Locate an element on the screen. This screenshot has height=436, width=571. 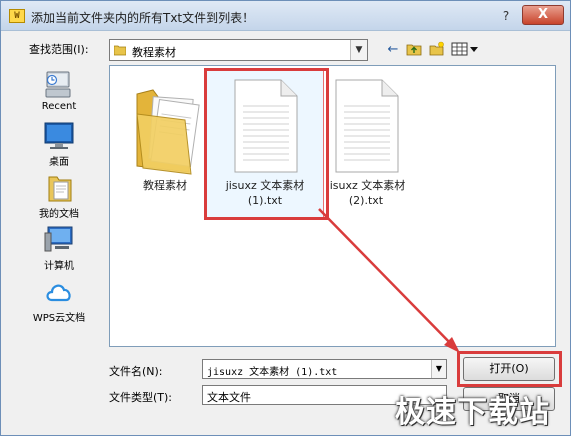
documents-icon is located at coordinates (60, 189).